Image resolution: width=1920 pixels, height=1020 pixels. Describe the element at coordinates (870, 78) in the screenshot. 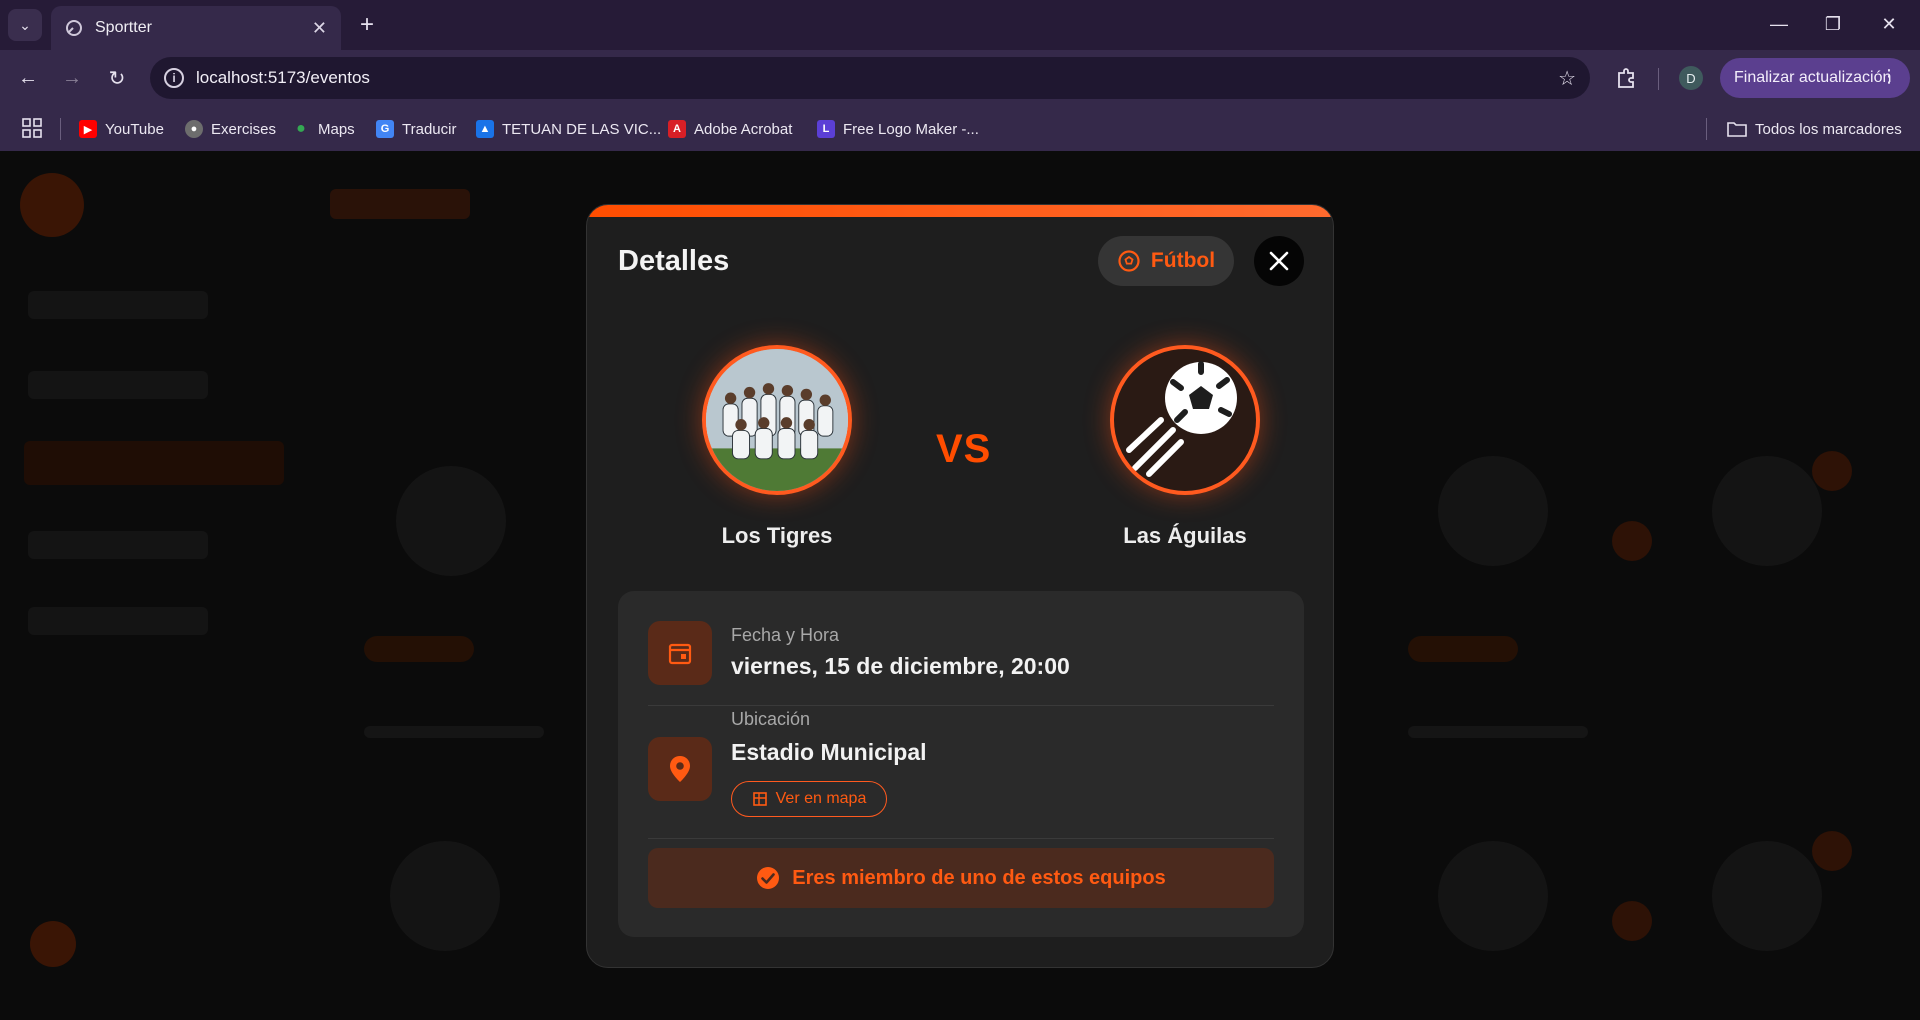

I see `address-bar: i localhost:5173/eventos ☆` at that location.